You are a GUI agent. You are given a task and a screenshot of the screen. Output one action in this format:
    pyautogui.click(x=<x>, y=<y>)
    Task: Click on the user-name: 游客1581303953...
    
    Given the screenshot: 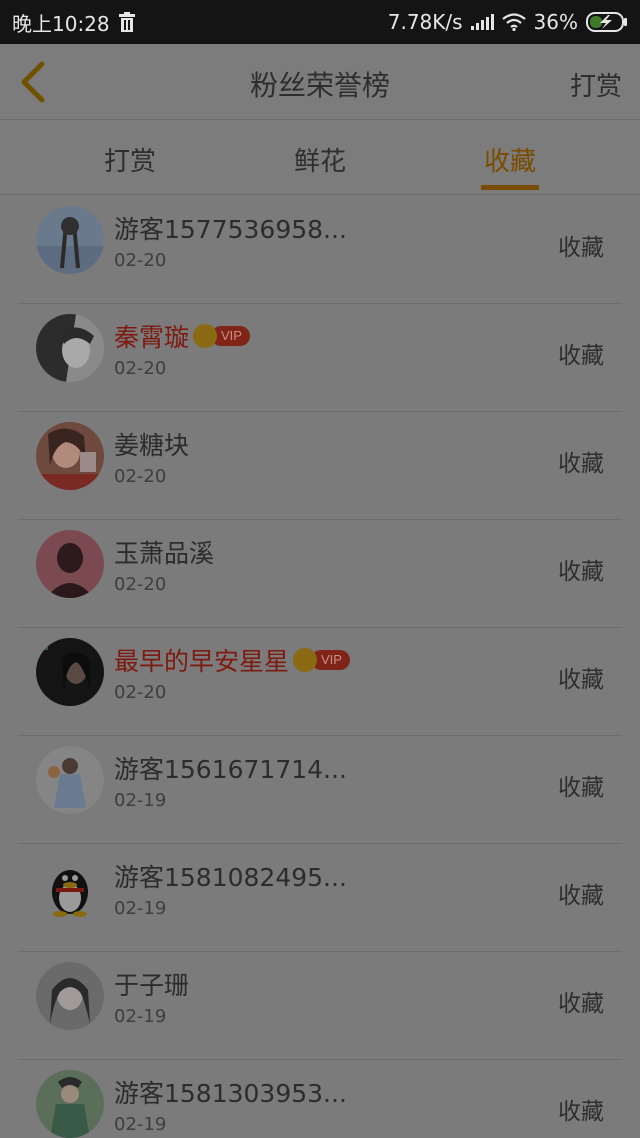 What is the action you would take?
    pyautogui.click(x=230, y=1093)
    